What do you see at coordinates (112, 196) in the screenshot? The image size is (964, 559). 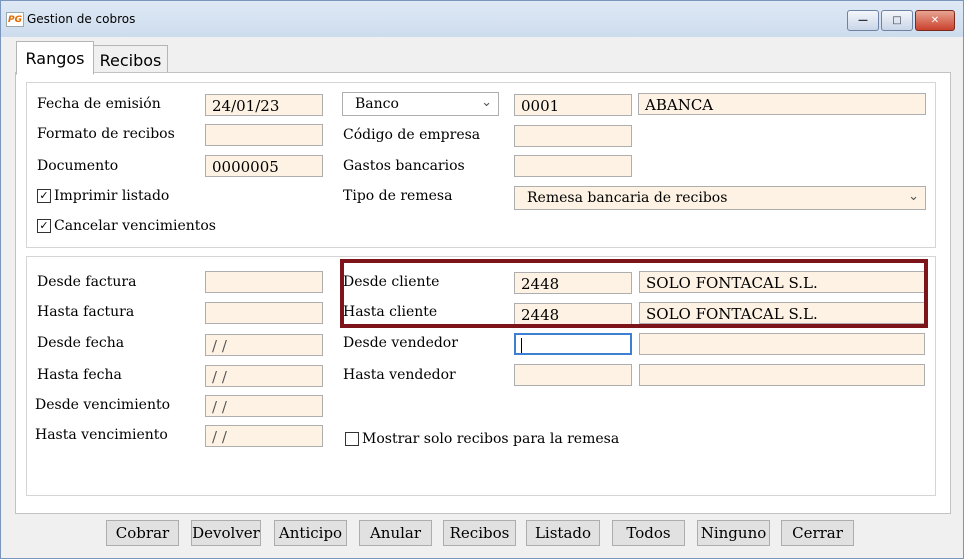 I see `imprimir-listado-label: Imprimir listado` at bounding box center [112, 196].